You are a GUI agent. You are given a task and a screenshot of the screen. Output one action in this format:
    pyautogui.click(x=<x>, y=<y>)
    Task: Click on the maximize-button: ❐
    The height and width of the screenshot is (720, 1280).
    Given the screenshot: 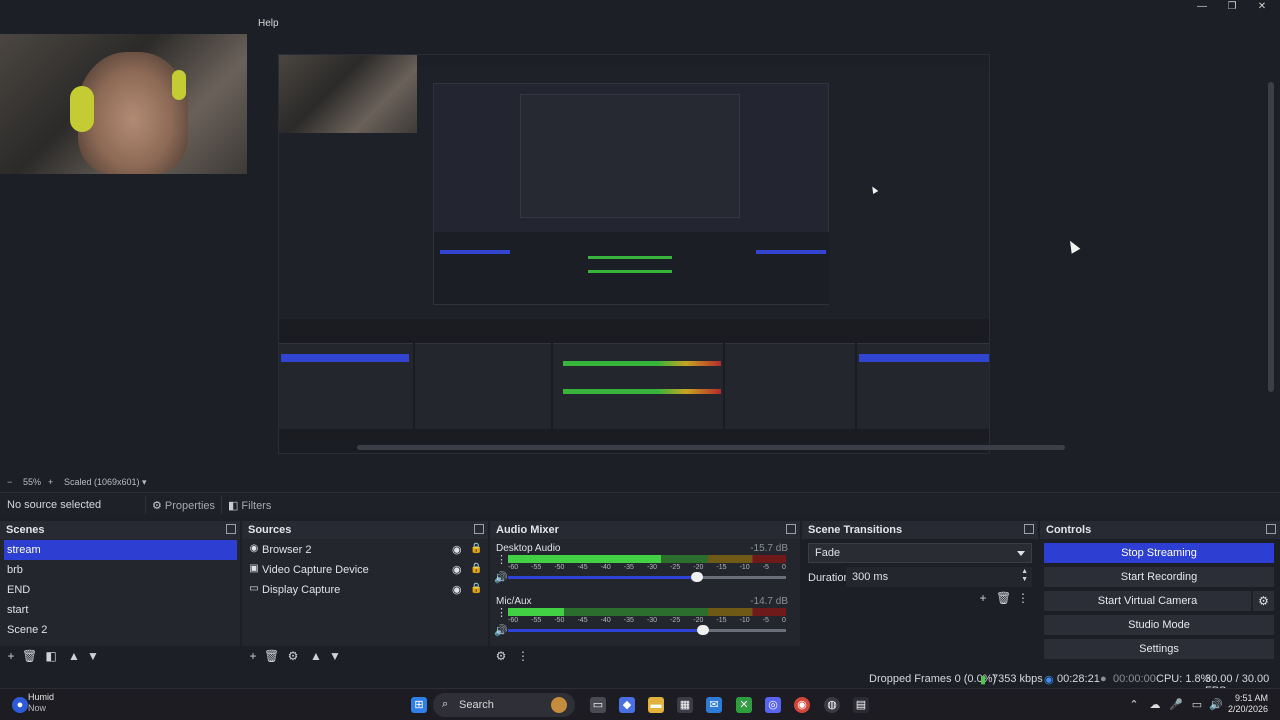 What is the action you would take?
    pyautogui.click(x=1232, y=7)
    